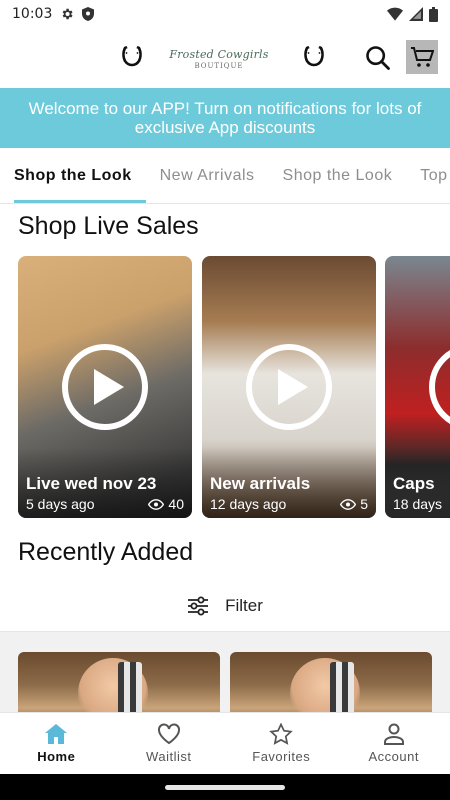 This screenshot has width=450, height=800. What do you see at coordinates (364, 504) in the screenshot?
I see `view-count: 5` at bounding box center [364, 504].